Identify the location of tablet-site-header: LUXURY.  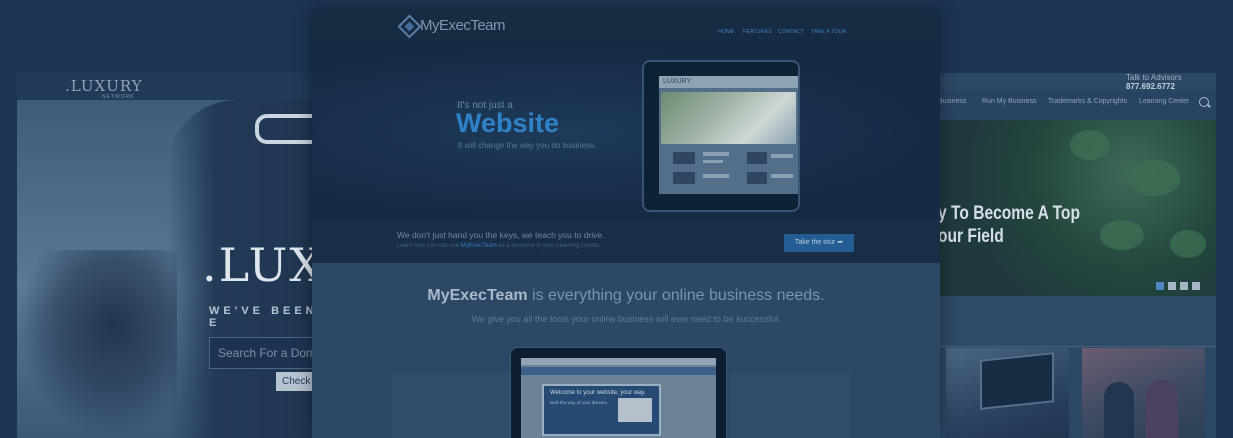
(728, 82).